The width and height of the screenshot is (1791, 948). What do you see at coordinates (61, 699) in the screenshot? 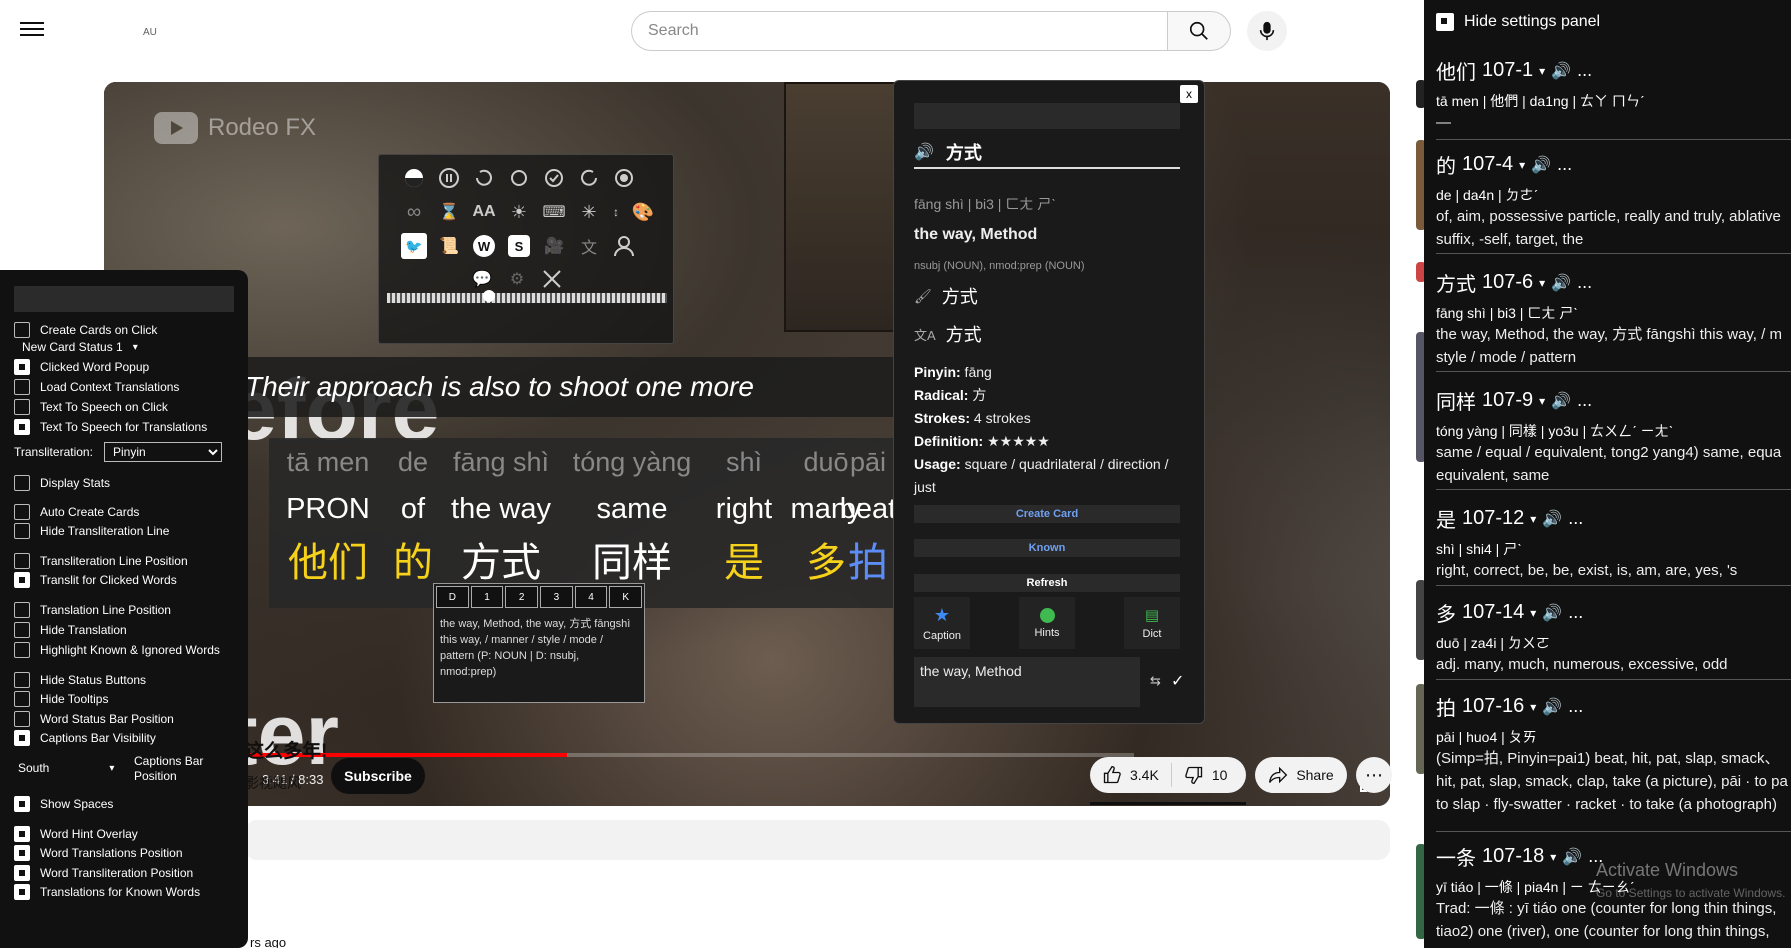
I see `setting-hide-tooltips: Hide Tooltips` at bounding box center [61, 699].